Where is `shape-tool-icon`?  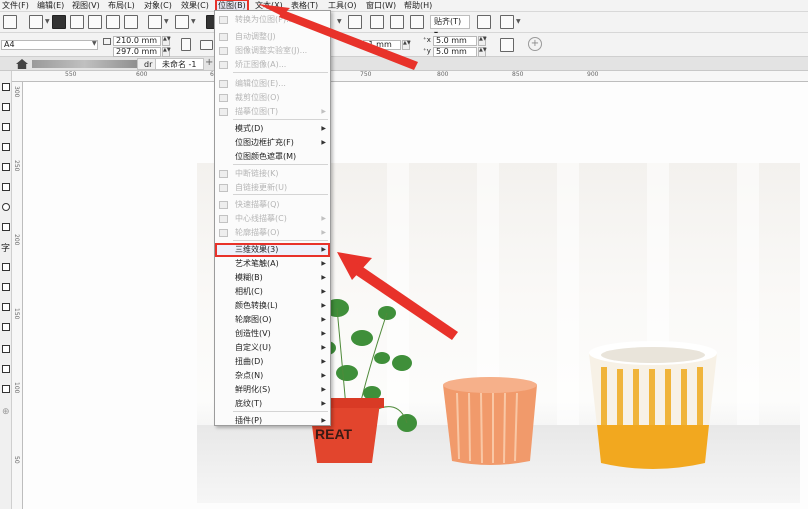
shape-tool-icon is located at coordinates (6, 87).